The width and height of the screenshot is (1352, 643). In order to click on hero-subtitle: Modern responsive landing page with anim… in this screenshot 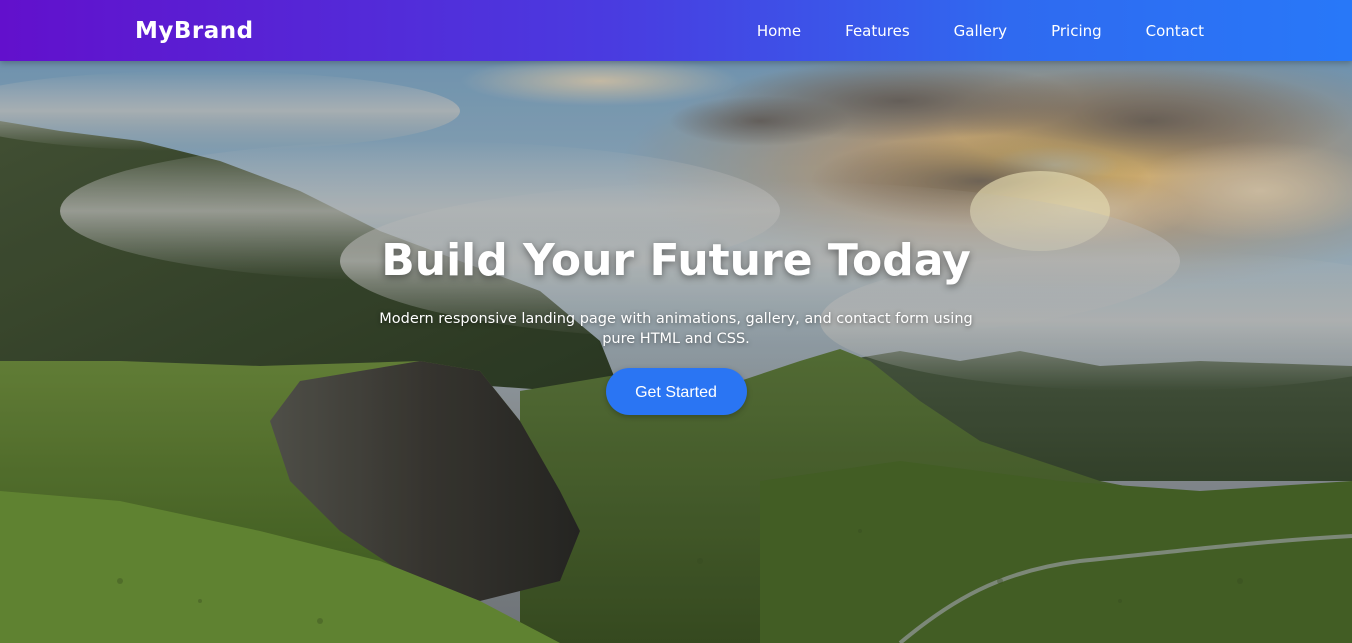, I will do `click(676, 329)`.